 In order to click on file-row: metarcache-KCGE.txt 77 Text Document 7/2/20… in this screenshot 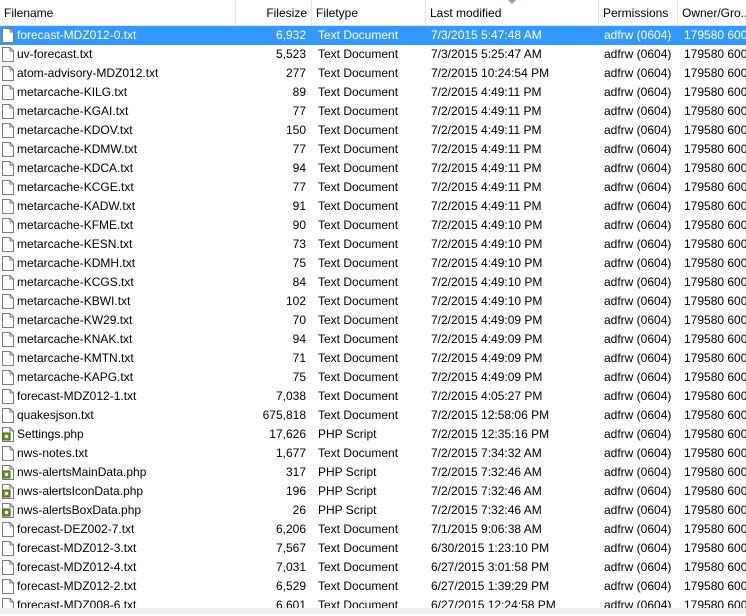, I will do `click(373, 187)`.